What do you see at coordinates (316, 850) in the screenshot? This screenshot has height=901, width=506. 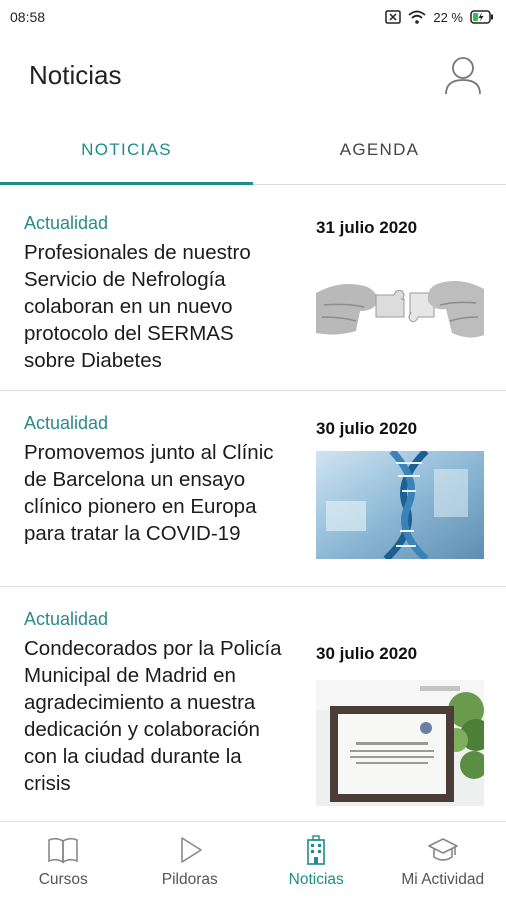 I see `building-icon` at bounding box center [316, 850].